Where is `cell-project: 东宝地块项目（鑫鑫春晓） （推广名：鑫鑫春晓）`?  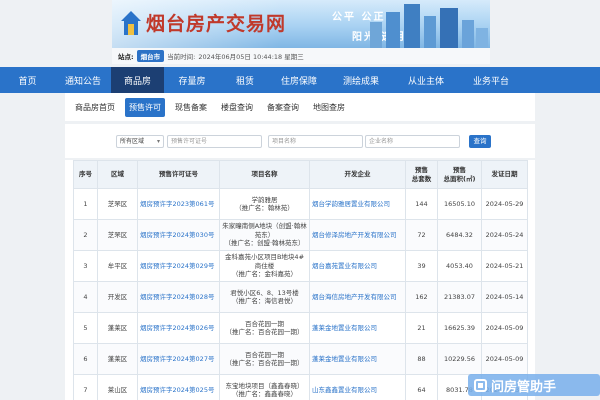
cell-project: 东宝地块项目（鑫鑫春晓） （推广名：鑫鑫春晓） is located at coordinates (264, 387).